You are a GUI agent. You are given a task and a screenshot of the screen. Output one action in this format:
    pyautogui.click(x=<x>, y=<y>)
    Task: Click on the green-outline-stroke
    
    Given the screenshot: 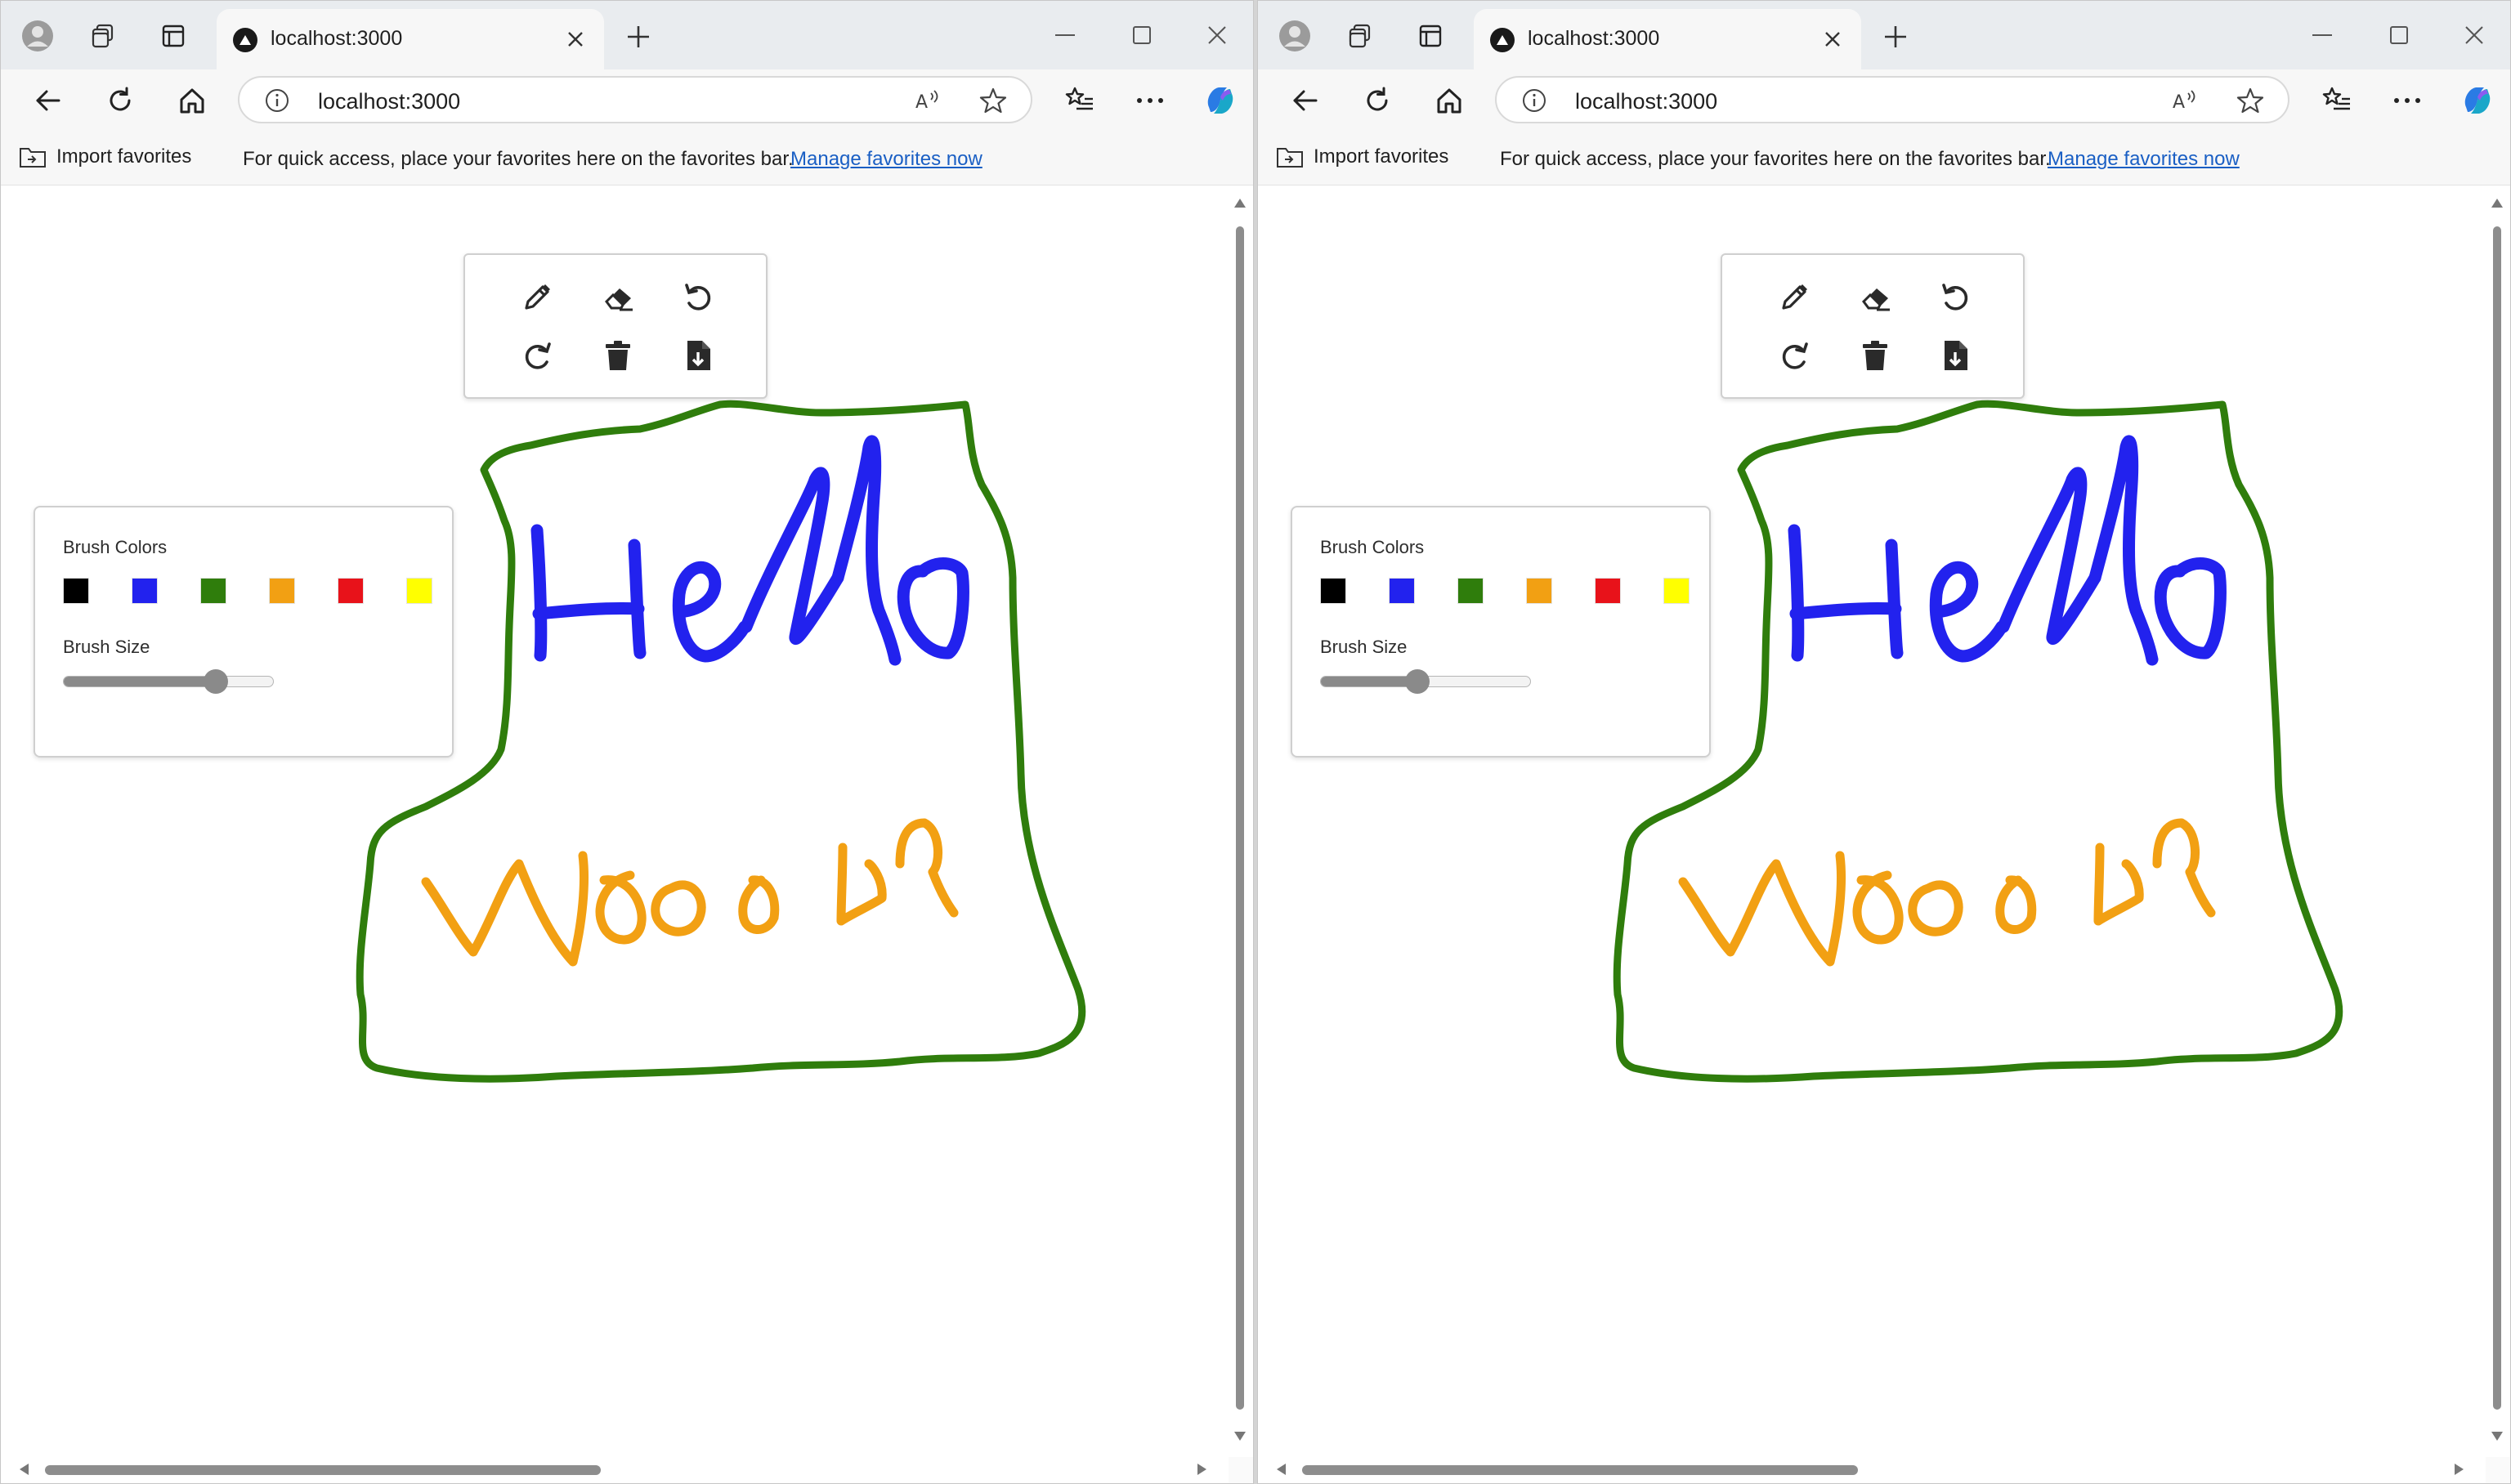 What is the action you would take?
    pyautogui.click(x=721, y=742)
    